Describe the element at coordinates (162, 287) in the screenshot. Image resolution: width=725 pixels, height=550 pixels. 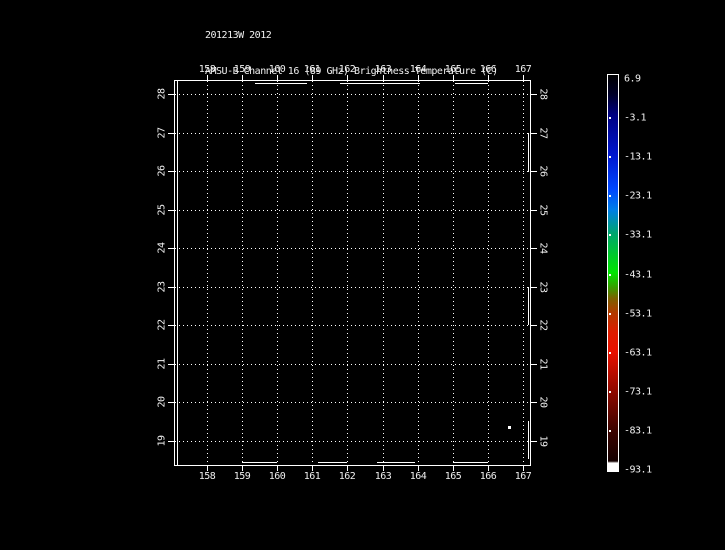
I see `y-axis-tick-label-left: 23` at that location.